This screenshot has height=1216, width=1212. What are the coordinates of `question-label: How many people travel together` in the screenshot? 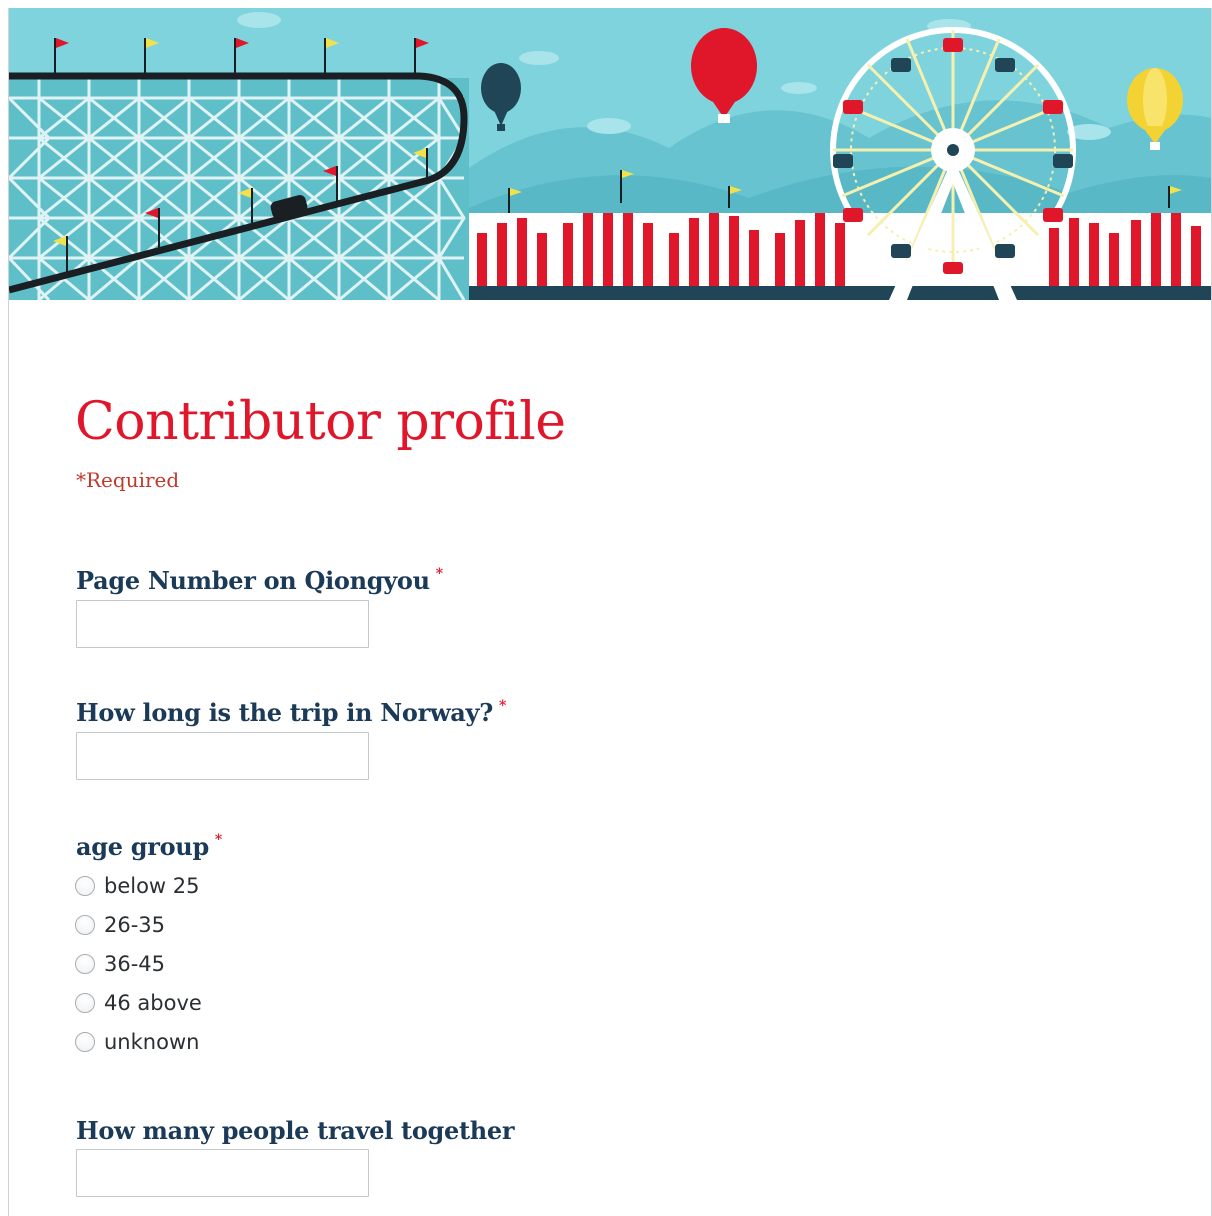 It's located at (295, 1130).